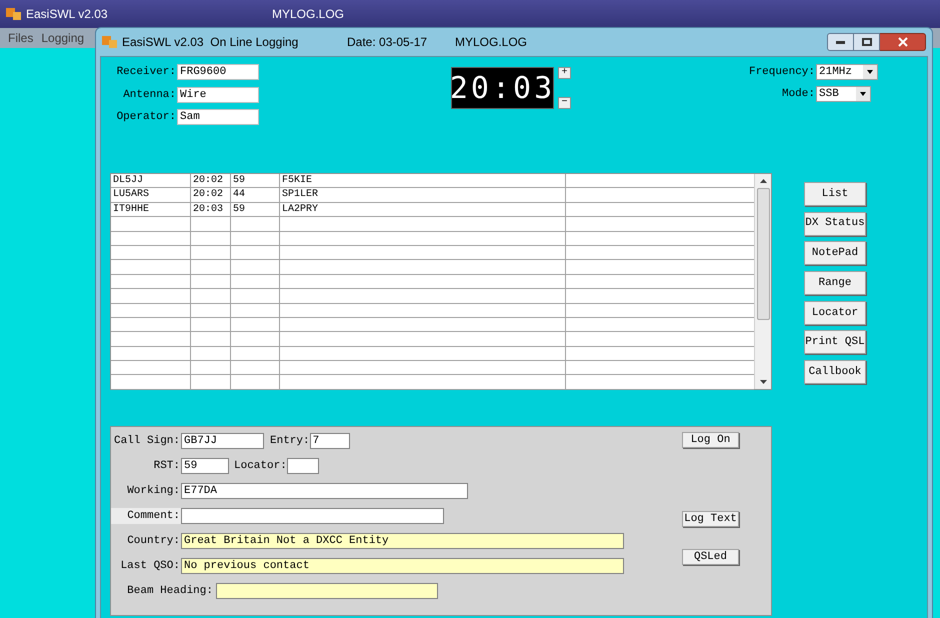 The height and width of the screenshot is (618, 940). I want to click on window-title: EasiSWL v2.03 On Line Logging, so click(211, 42).